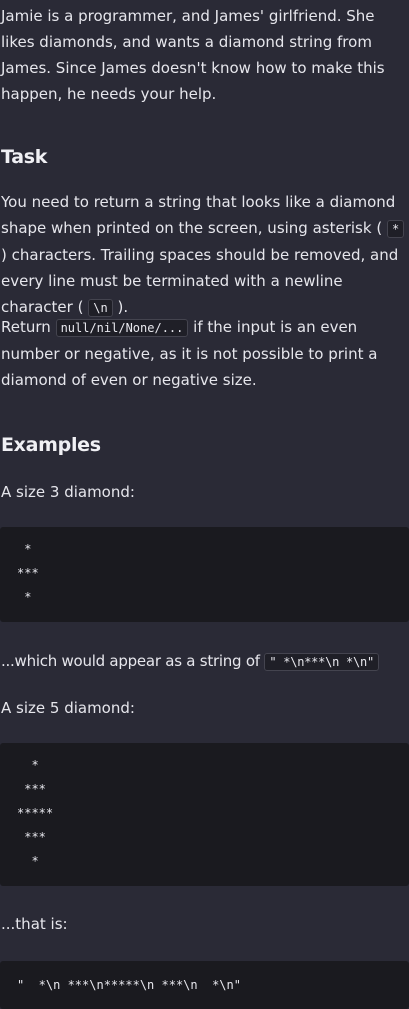  Describe the element at coordinates (68, 492) in the screenshot. I see `size3-label: A size 3 diamond:` at that location.